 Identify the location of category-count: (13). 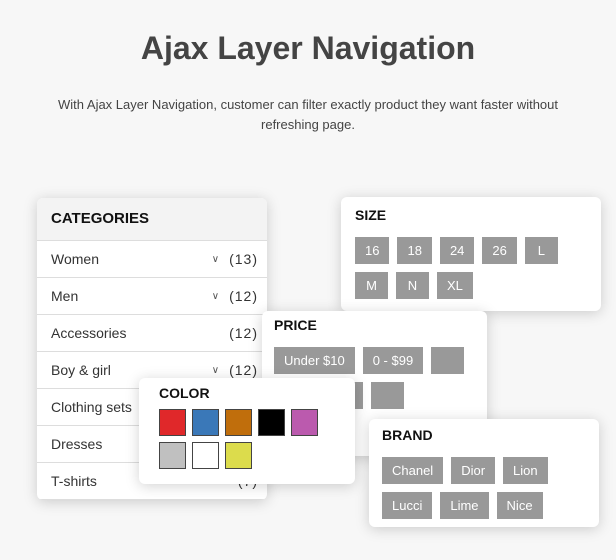
(243, 259).